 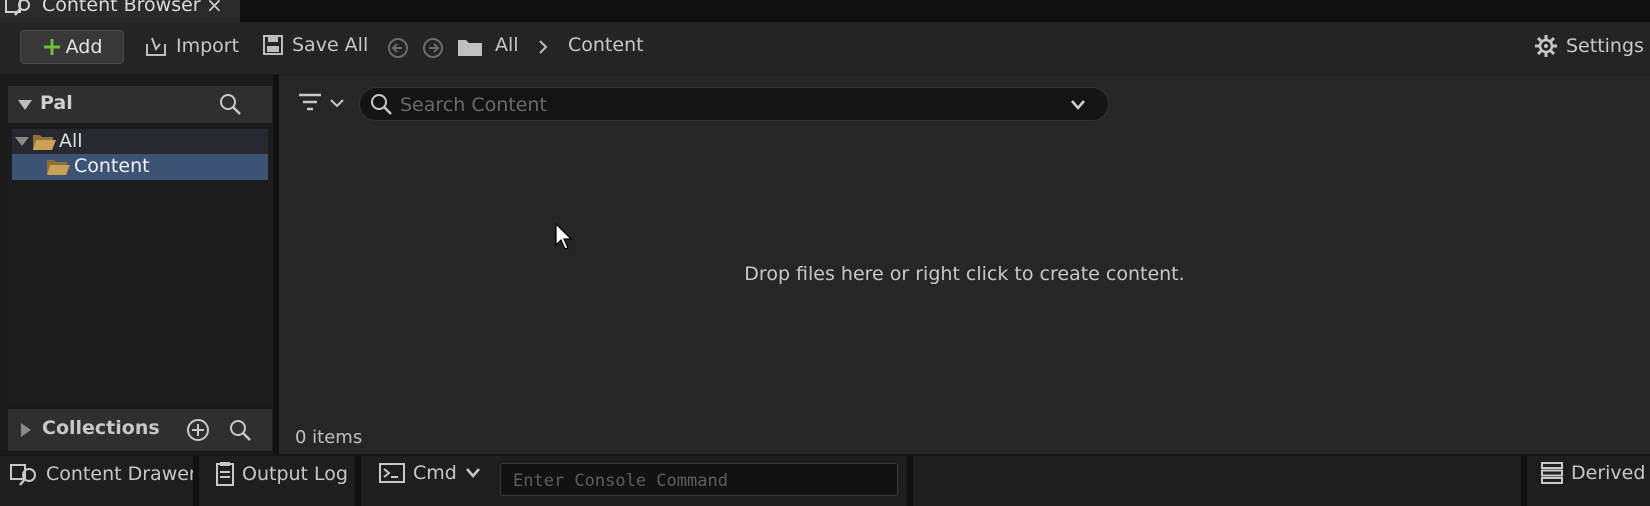 I want to click on filter-icon, so click(x=321, y=103).